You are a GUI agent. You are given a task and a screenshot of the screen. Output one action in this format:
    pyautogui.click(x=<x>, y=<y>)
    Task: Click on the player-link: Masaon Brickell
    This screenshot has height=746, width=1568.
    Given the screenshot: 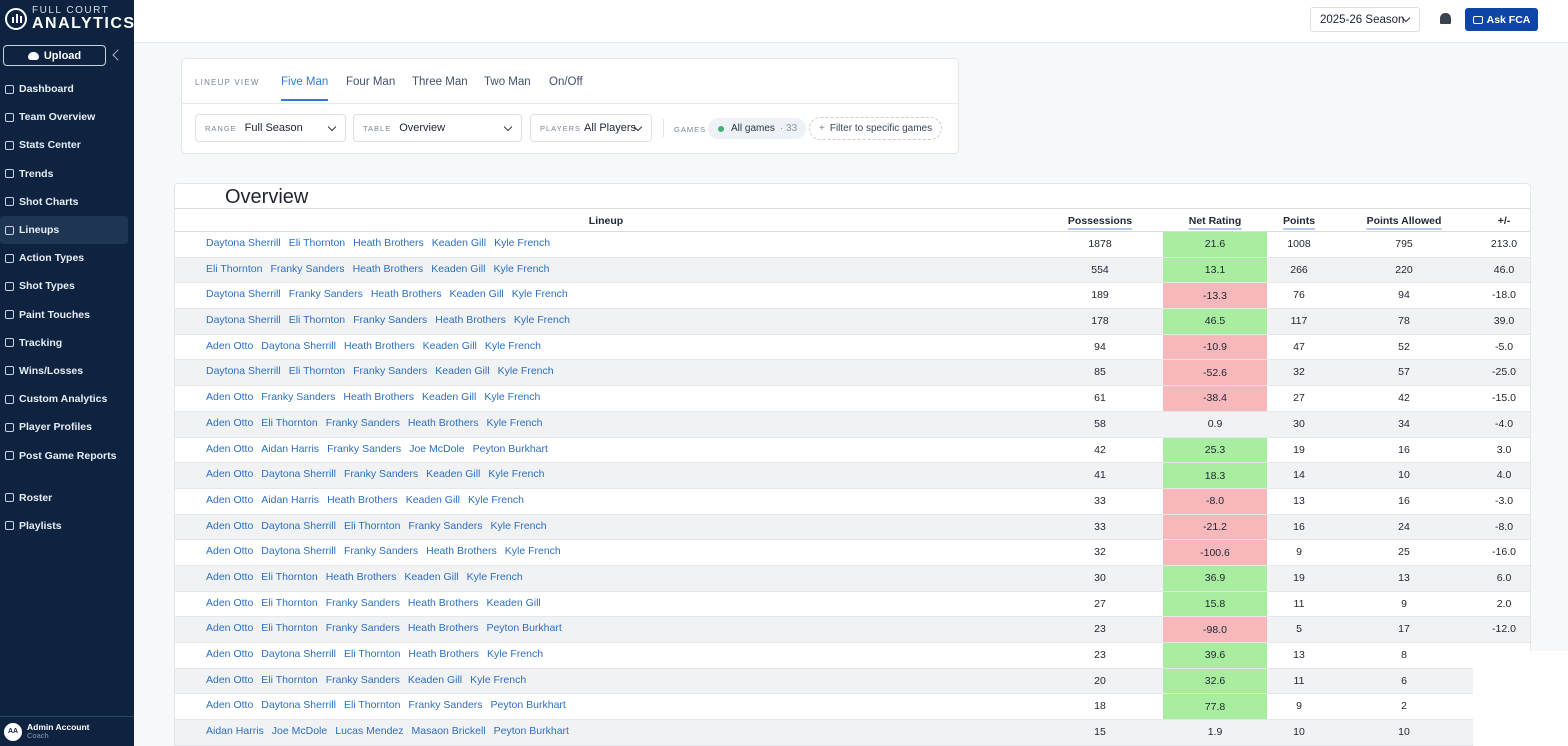 What is the action you would take?
    pyautogui.click(x=449, y=731)
    